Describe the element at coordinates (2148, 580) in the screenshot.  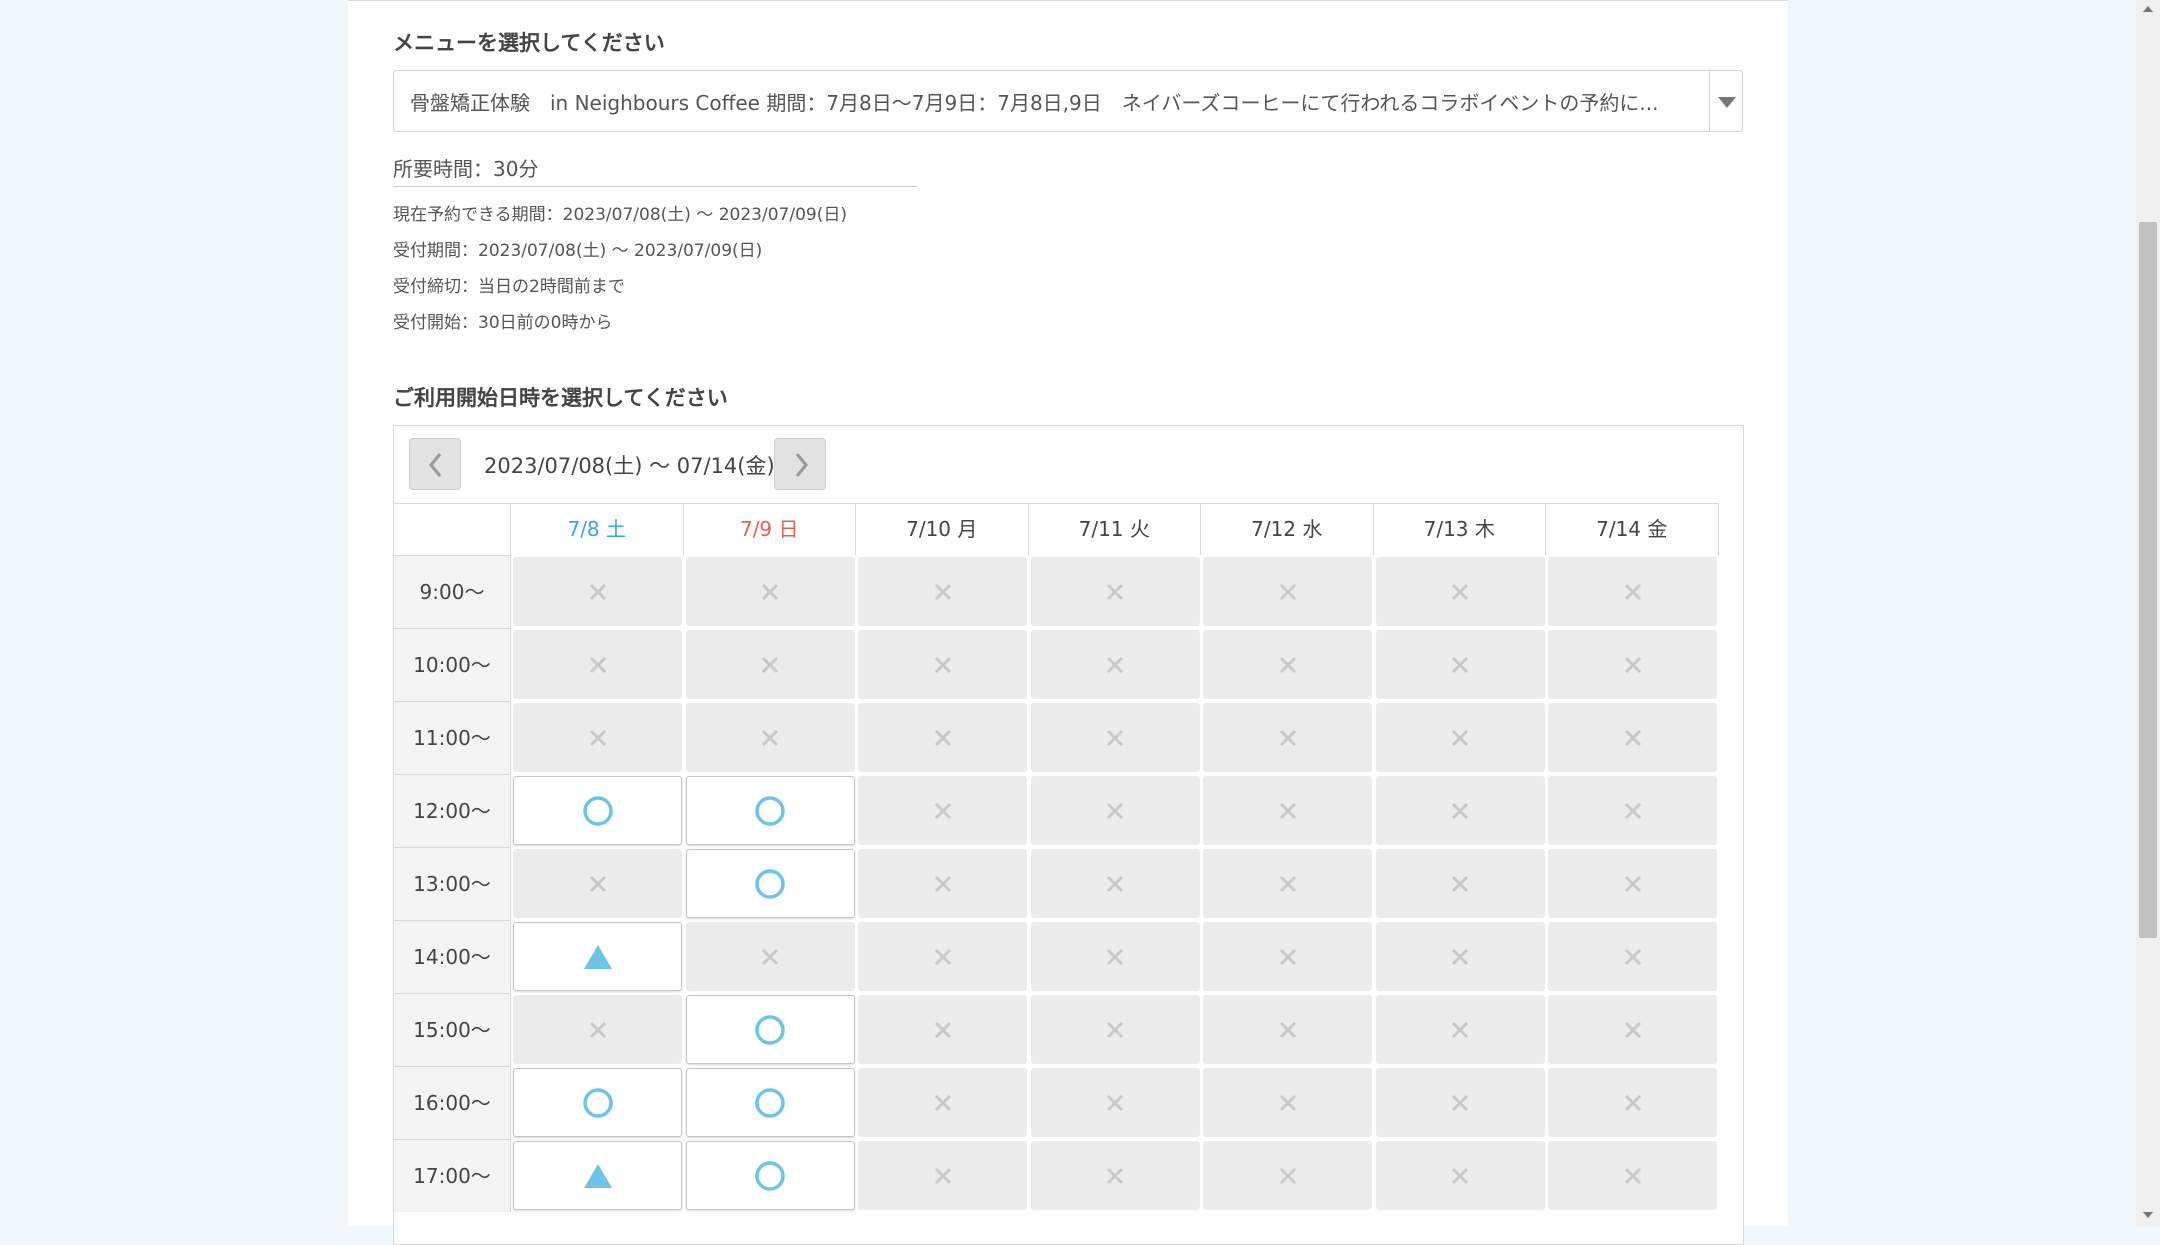
I see `scrollbar-thumb` at that location.